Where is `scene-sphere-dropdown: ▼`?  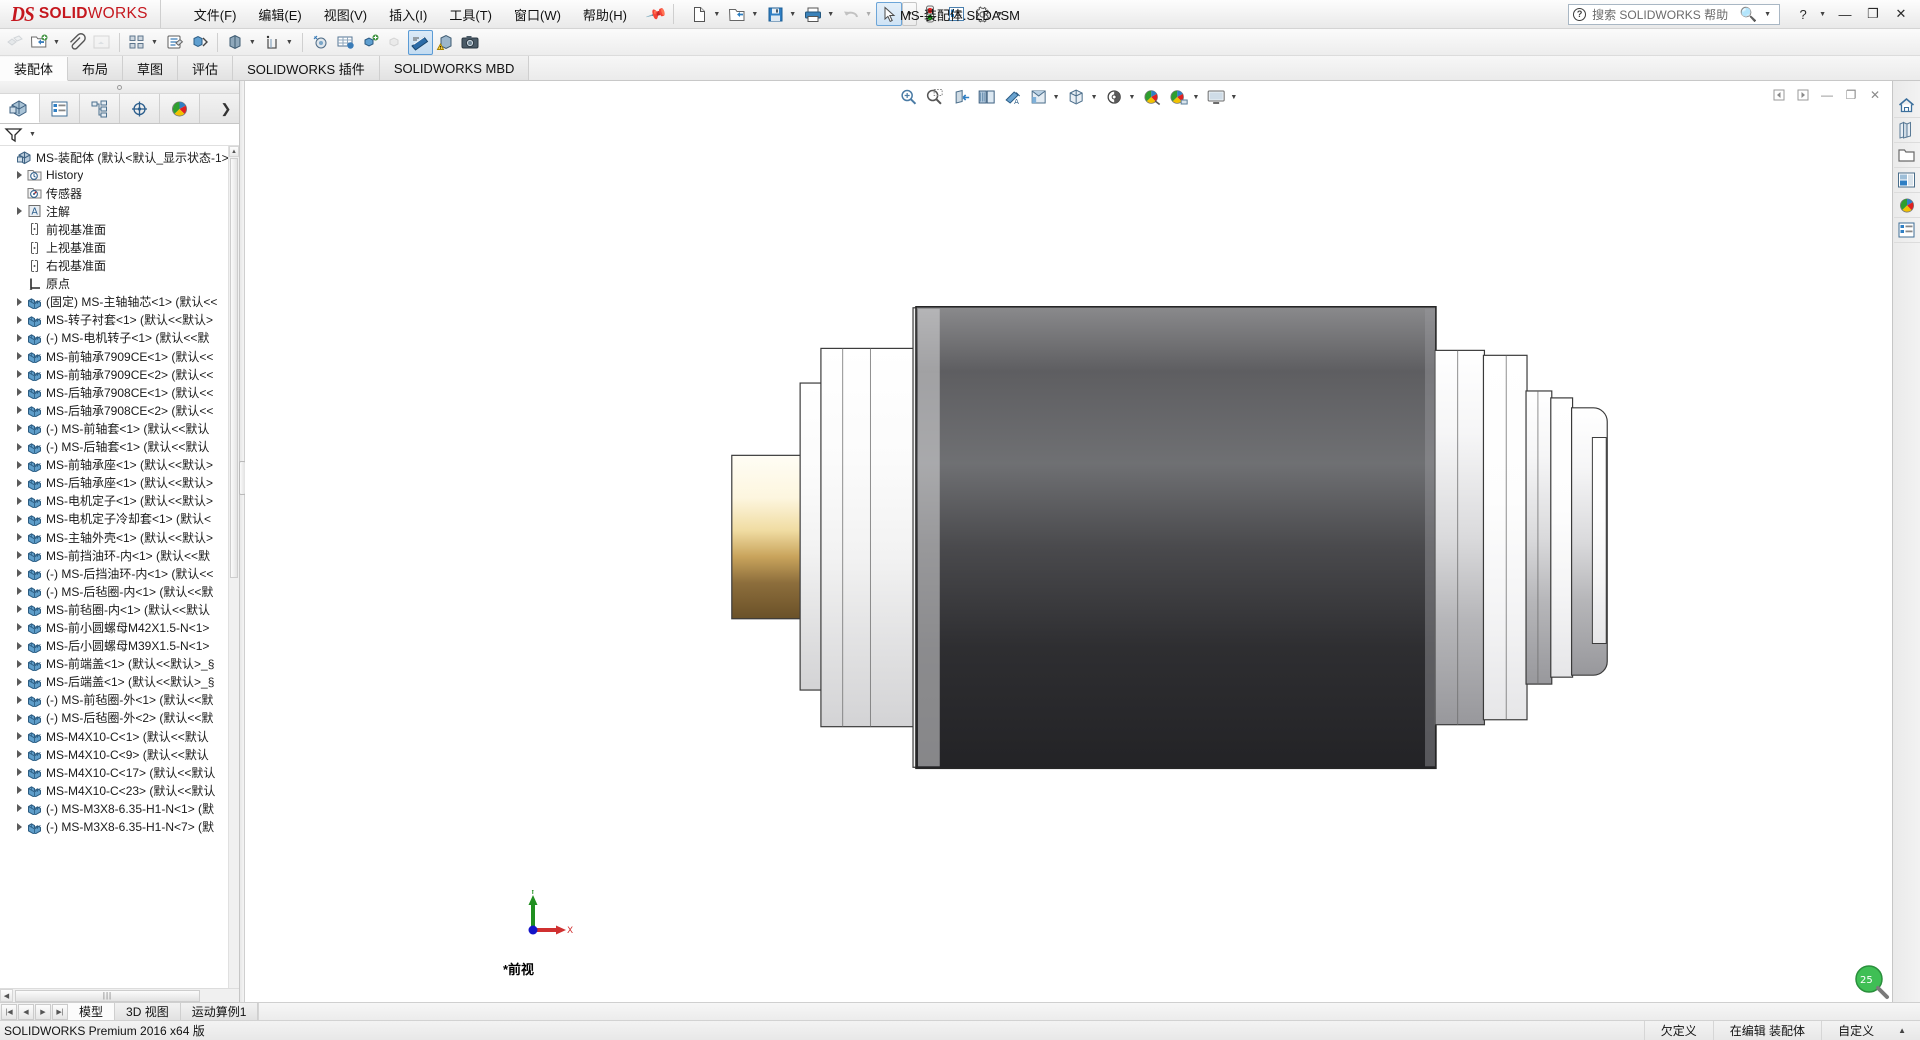 scene-sphere-dropdown: ▼ is located at coordinates (1195, 97).